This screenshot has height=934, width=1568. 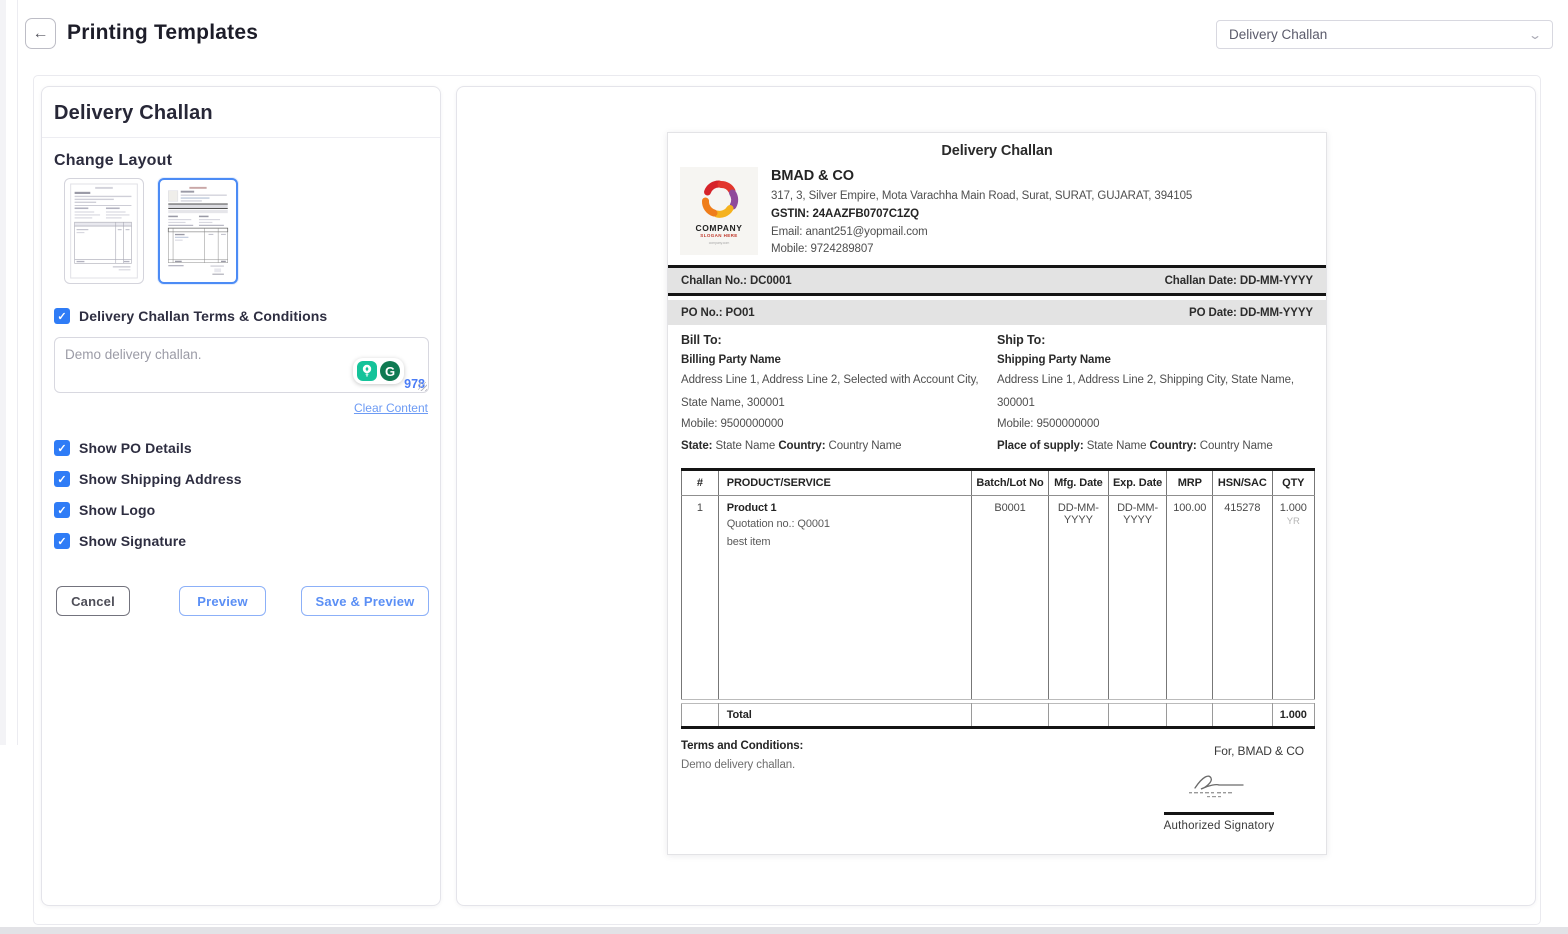 I want to click on grammarly-g-icon: G, so click(x=390, y=371).